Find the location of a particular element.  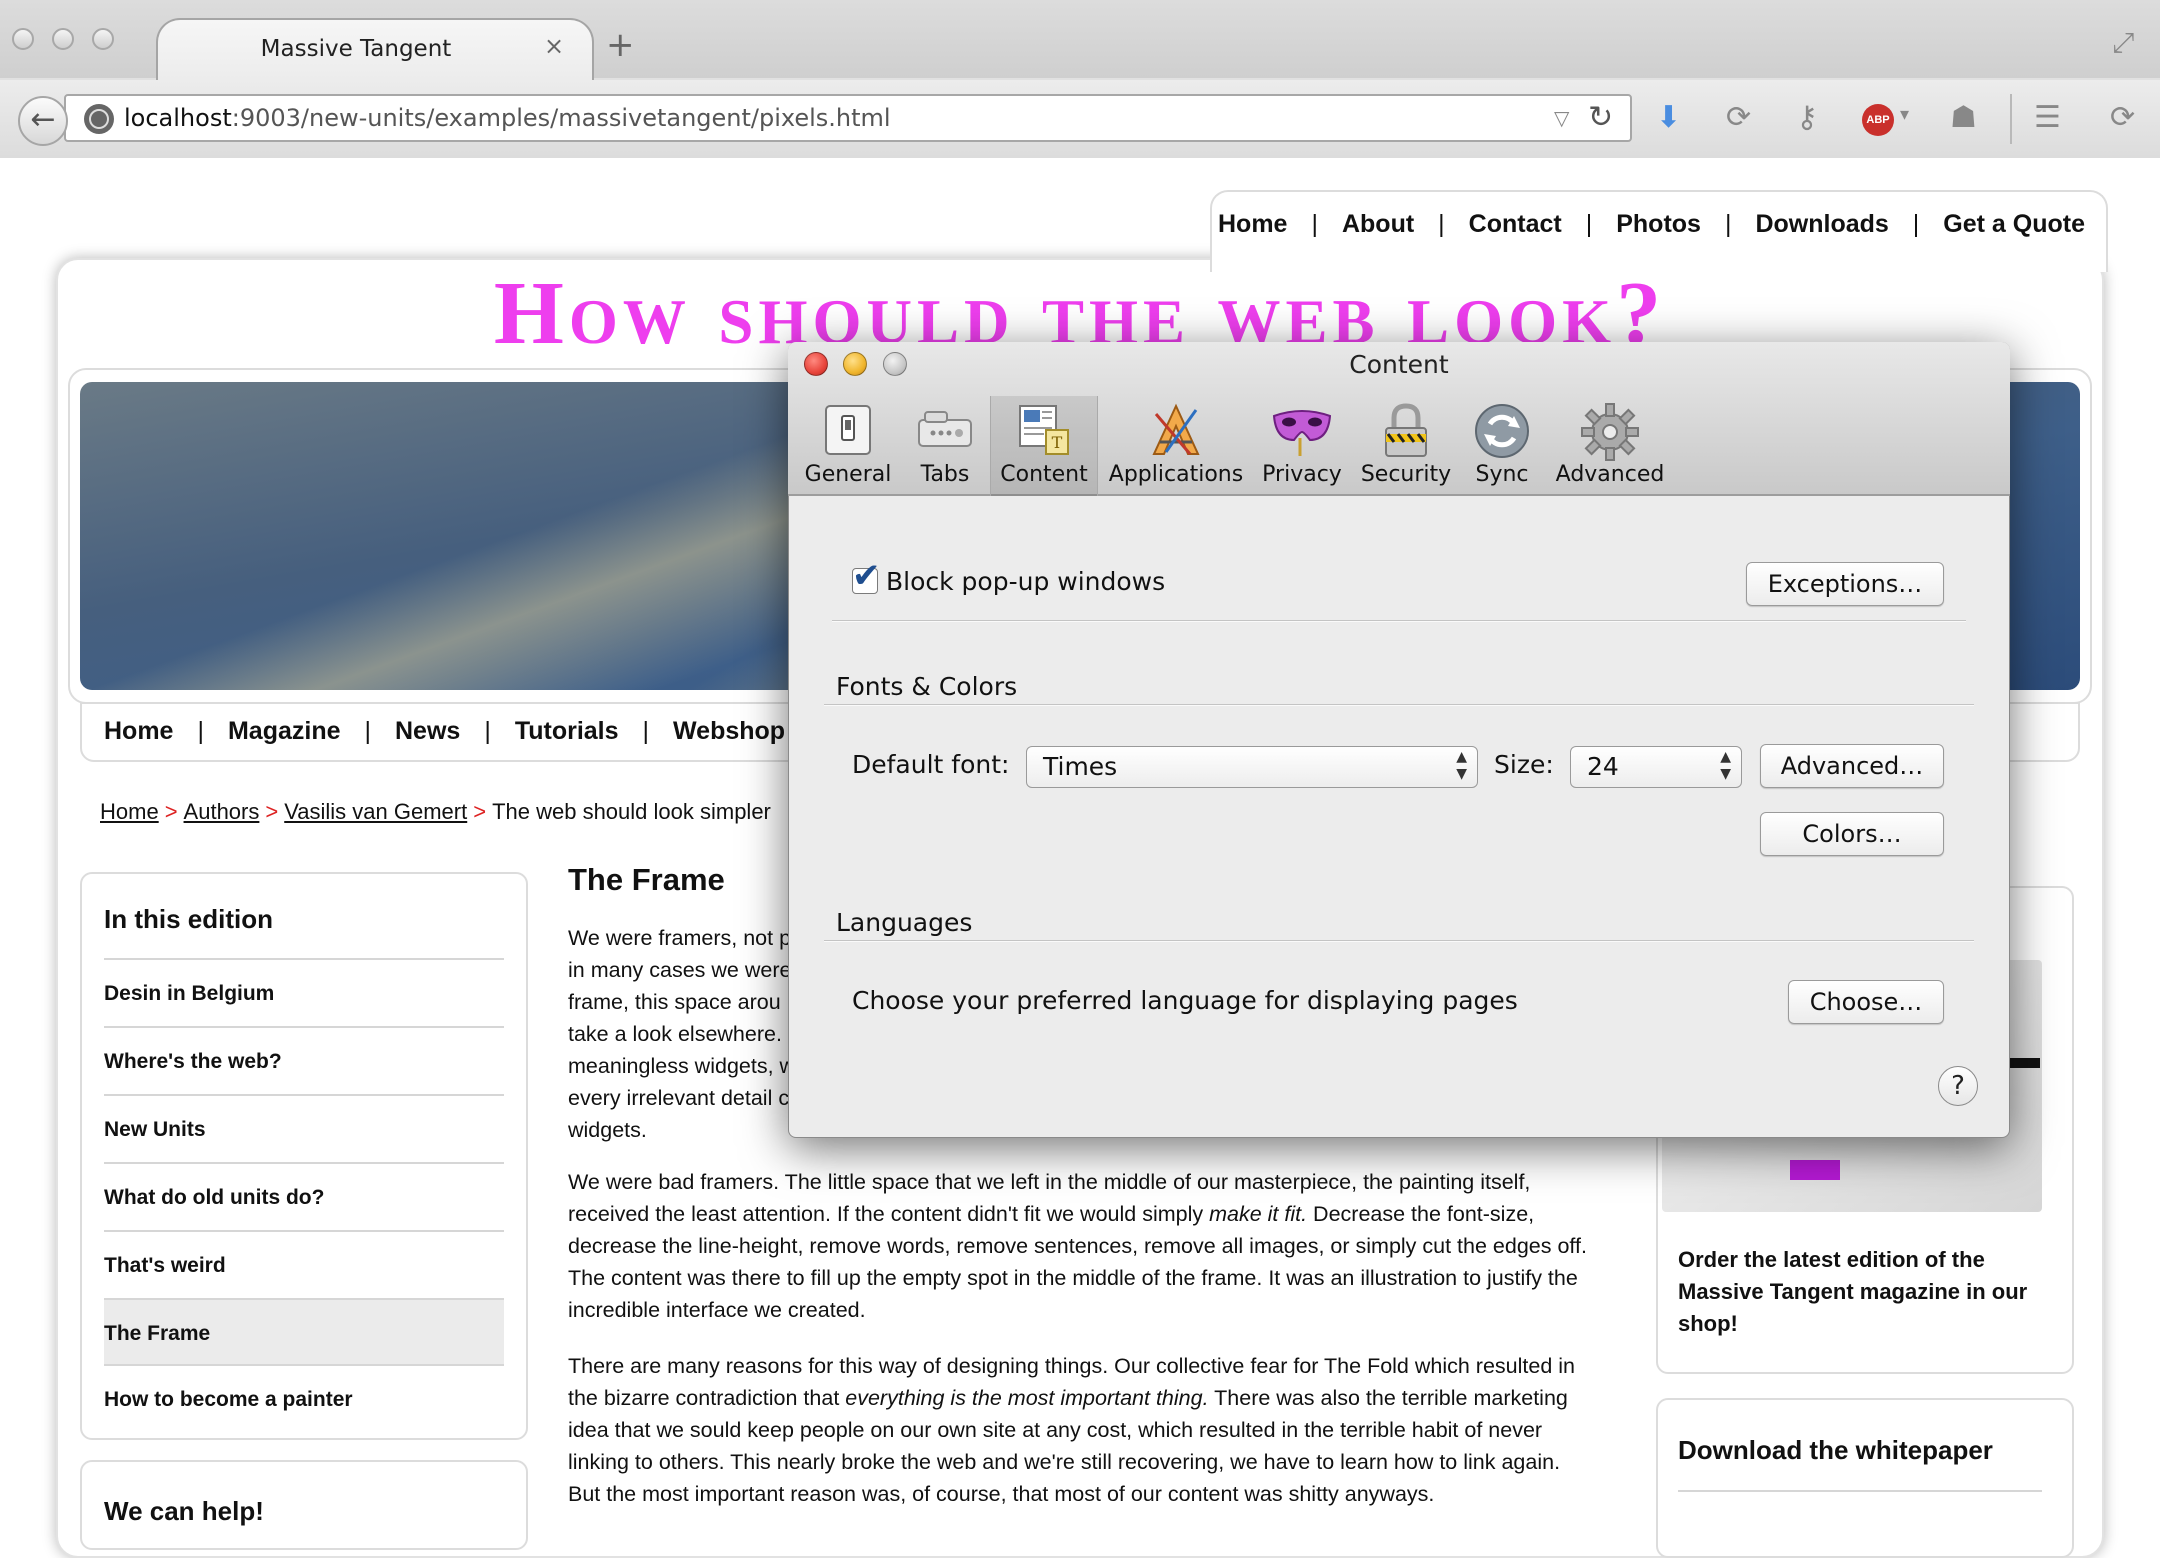

magazine-cover-detail is located at coordinates (1815, 1170).